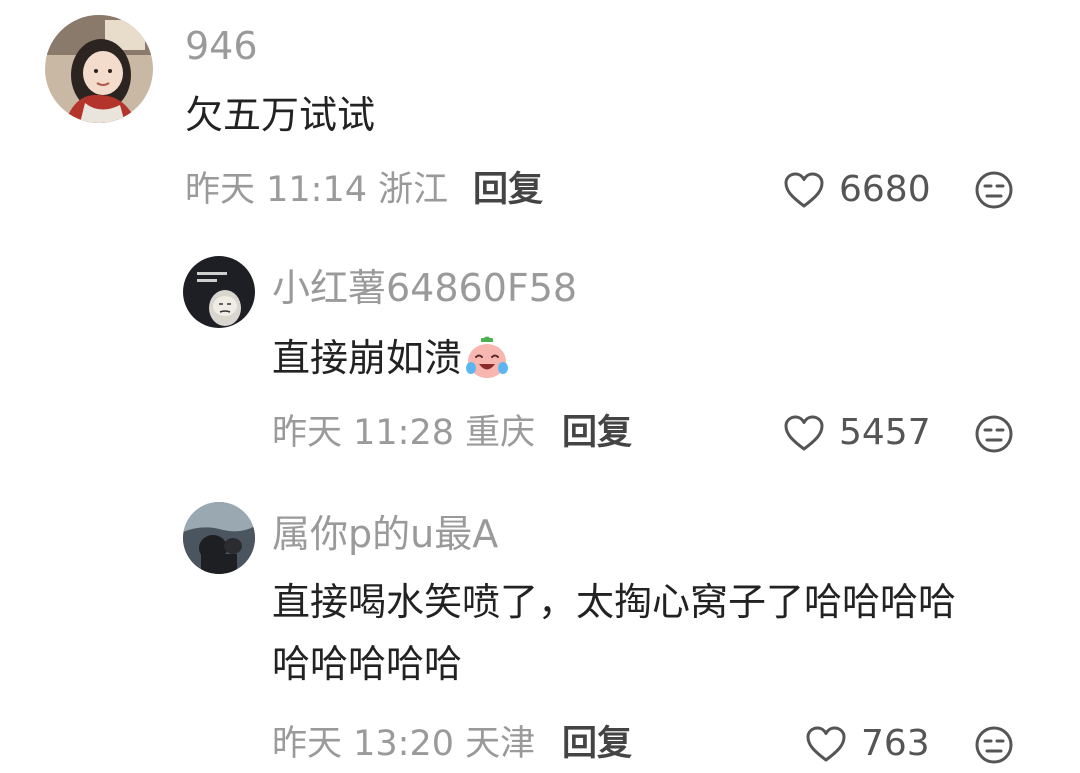  I want to click on like-count: 6680, so click(885, 189).